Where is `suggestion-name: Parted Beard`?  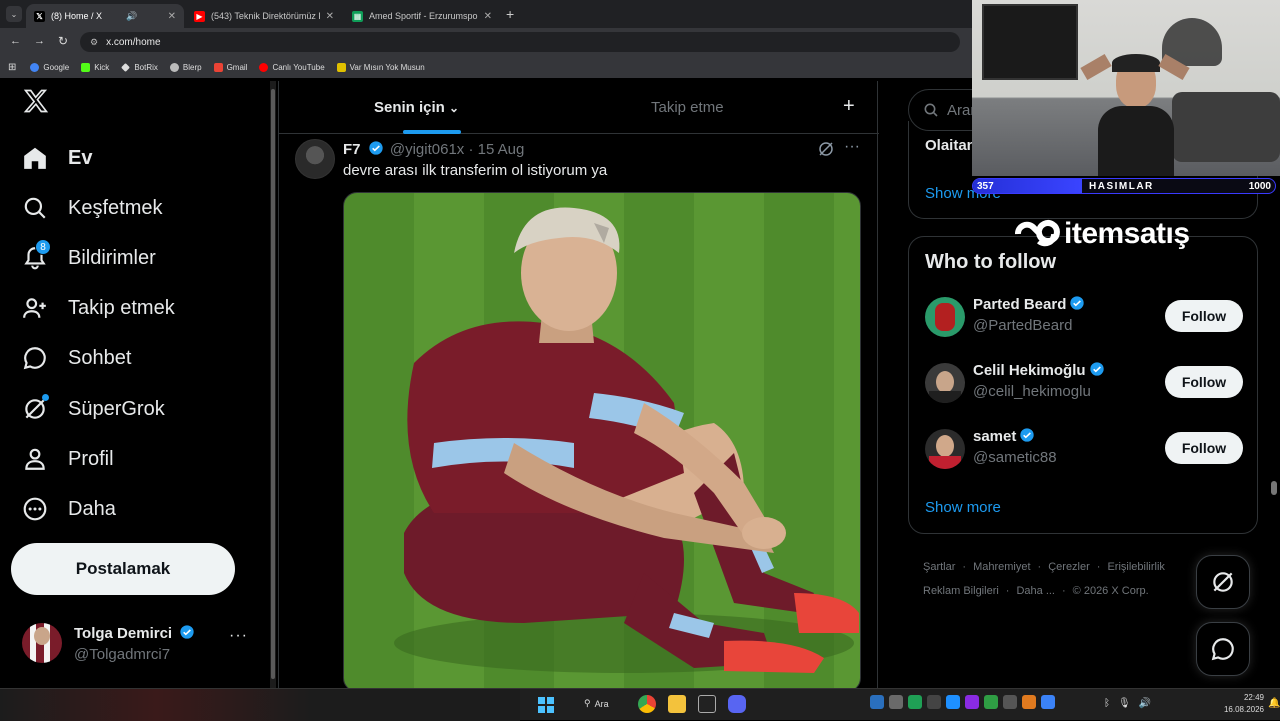
suggestion-name: Parted Beard is located at coordinates (1020, 304).